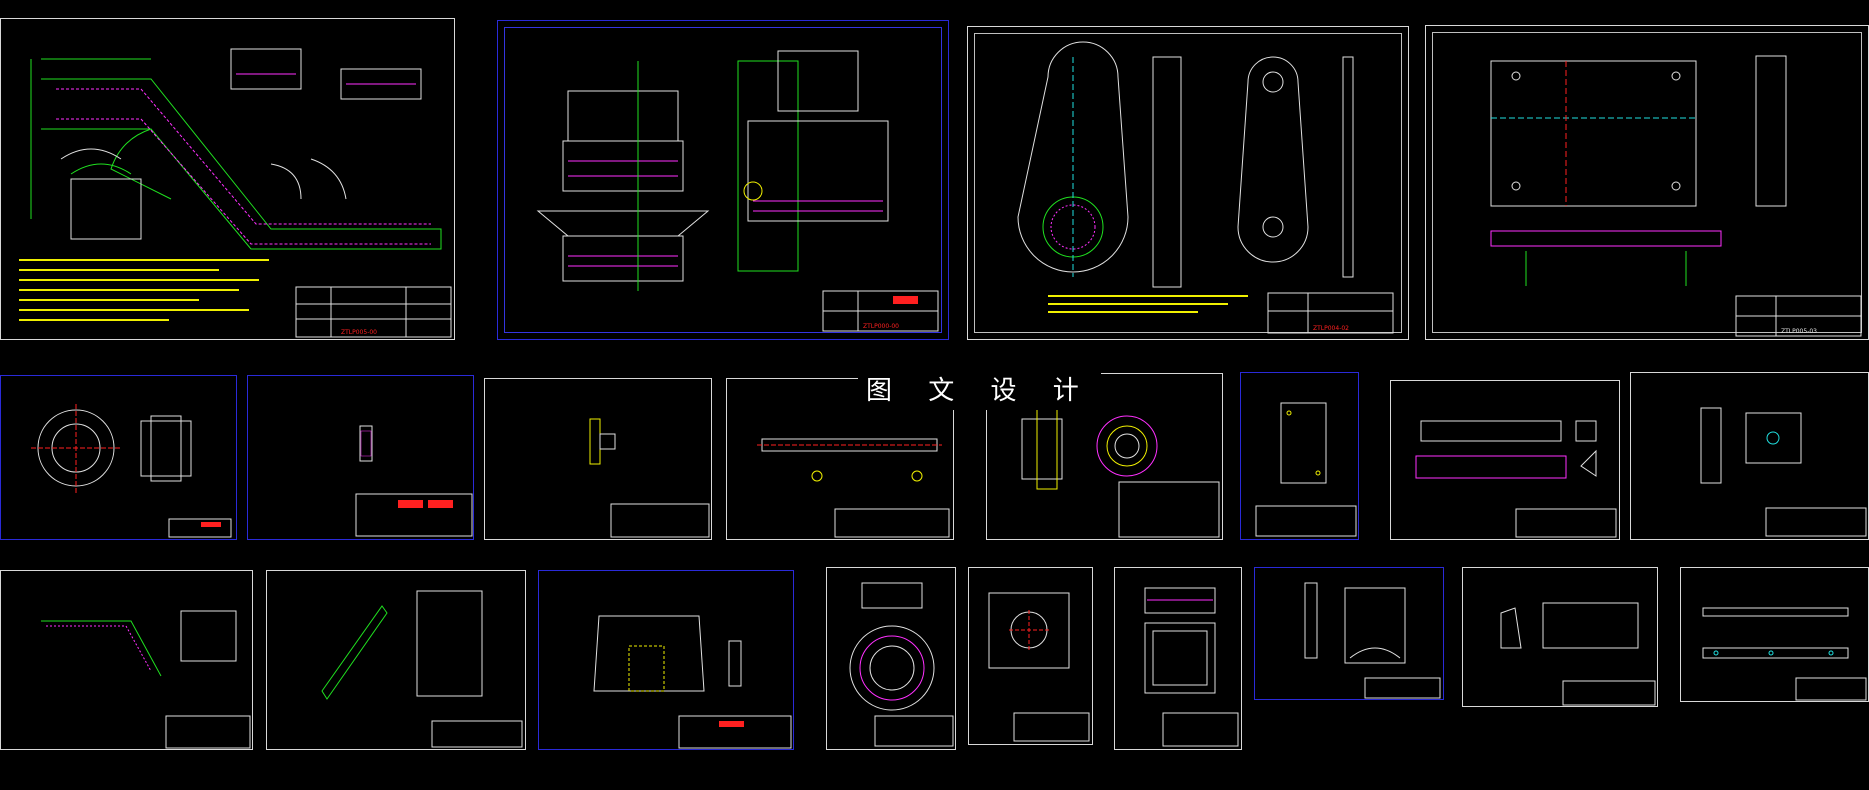  Describe the element at coordinates (1331, 328) in the screenshot. I see `svg-text: ZTLP004-02` at that location.